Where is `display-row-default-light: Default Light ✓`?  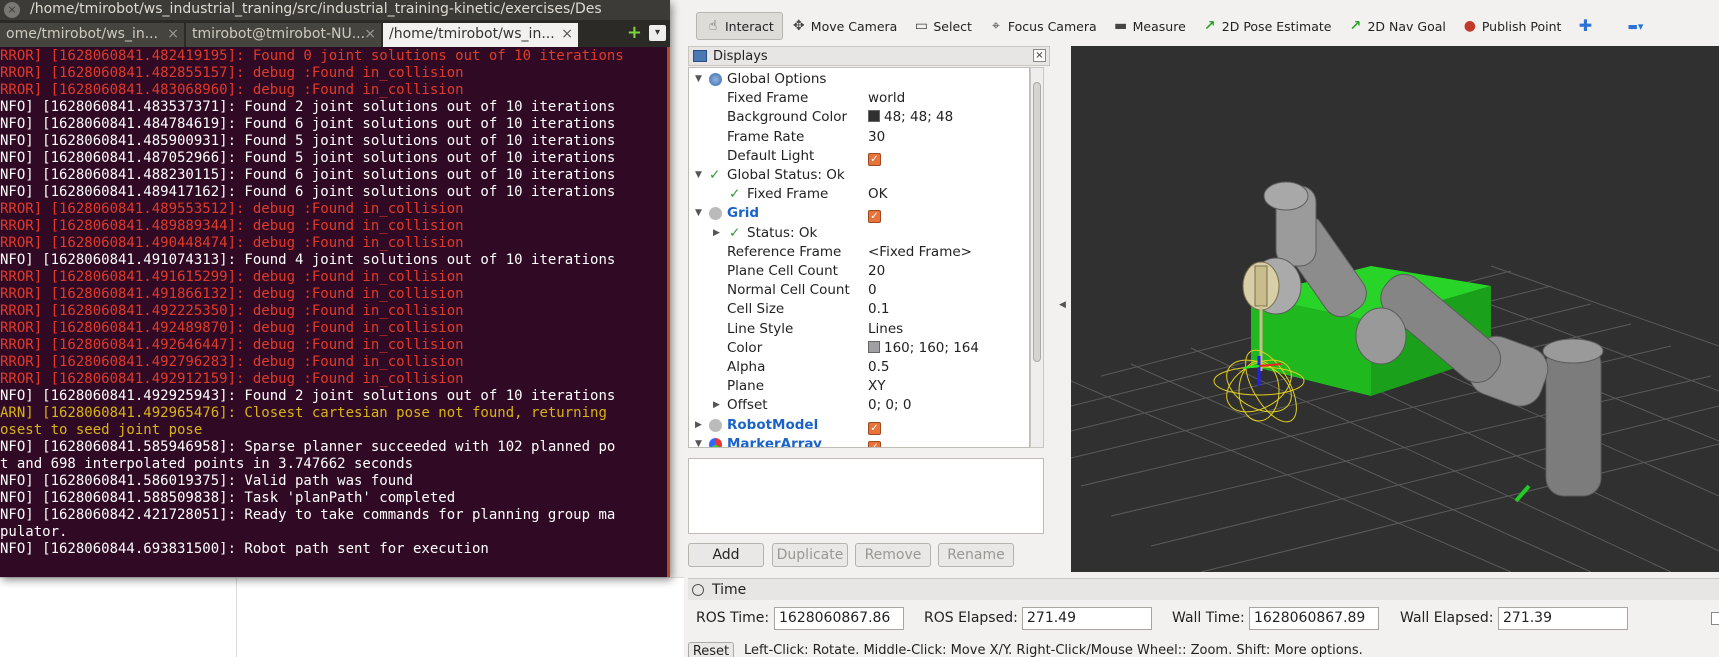
display-row-default-light: Default Light ✓ is located at coordinates (859, 156).